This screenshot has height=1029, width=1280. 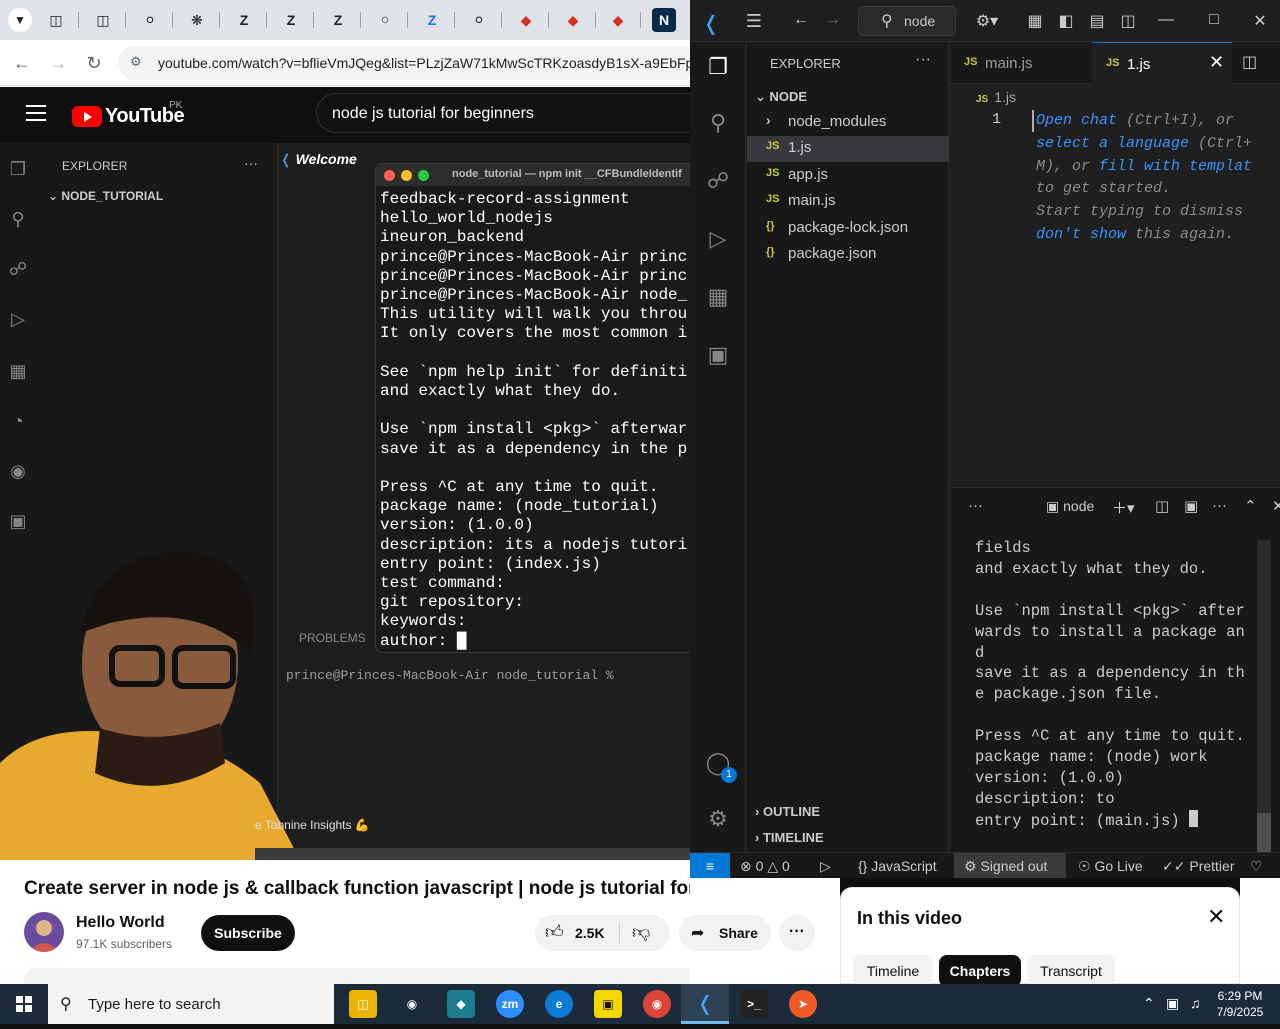 I want to click on subscribe-button: Subscribe, so click(x=248, y=933).